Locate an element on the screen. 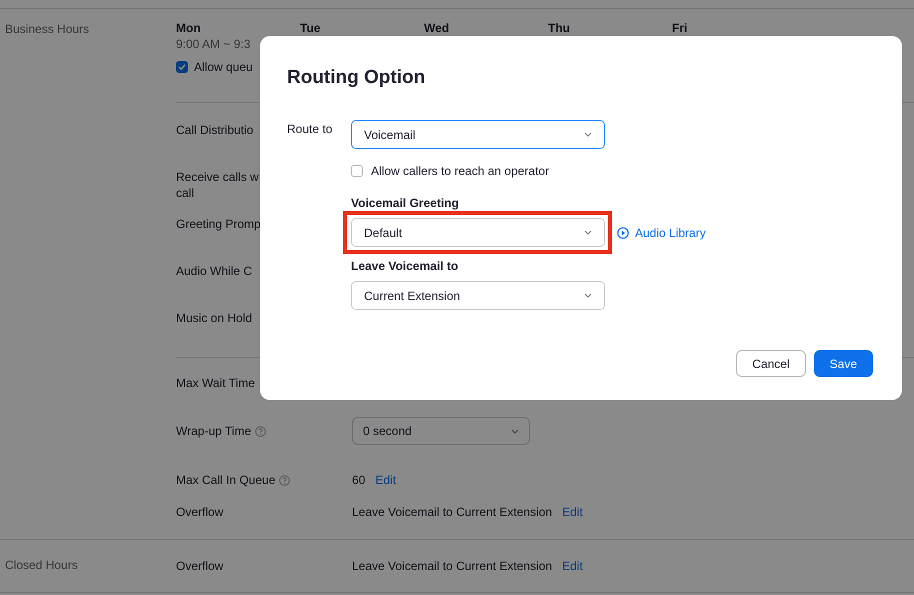  audio-library-link: Audio Library is located at coordinates (661, 233).